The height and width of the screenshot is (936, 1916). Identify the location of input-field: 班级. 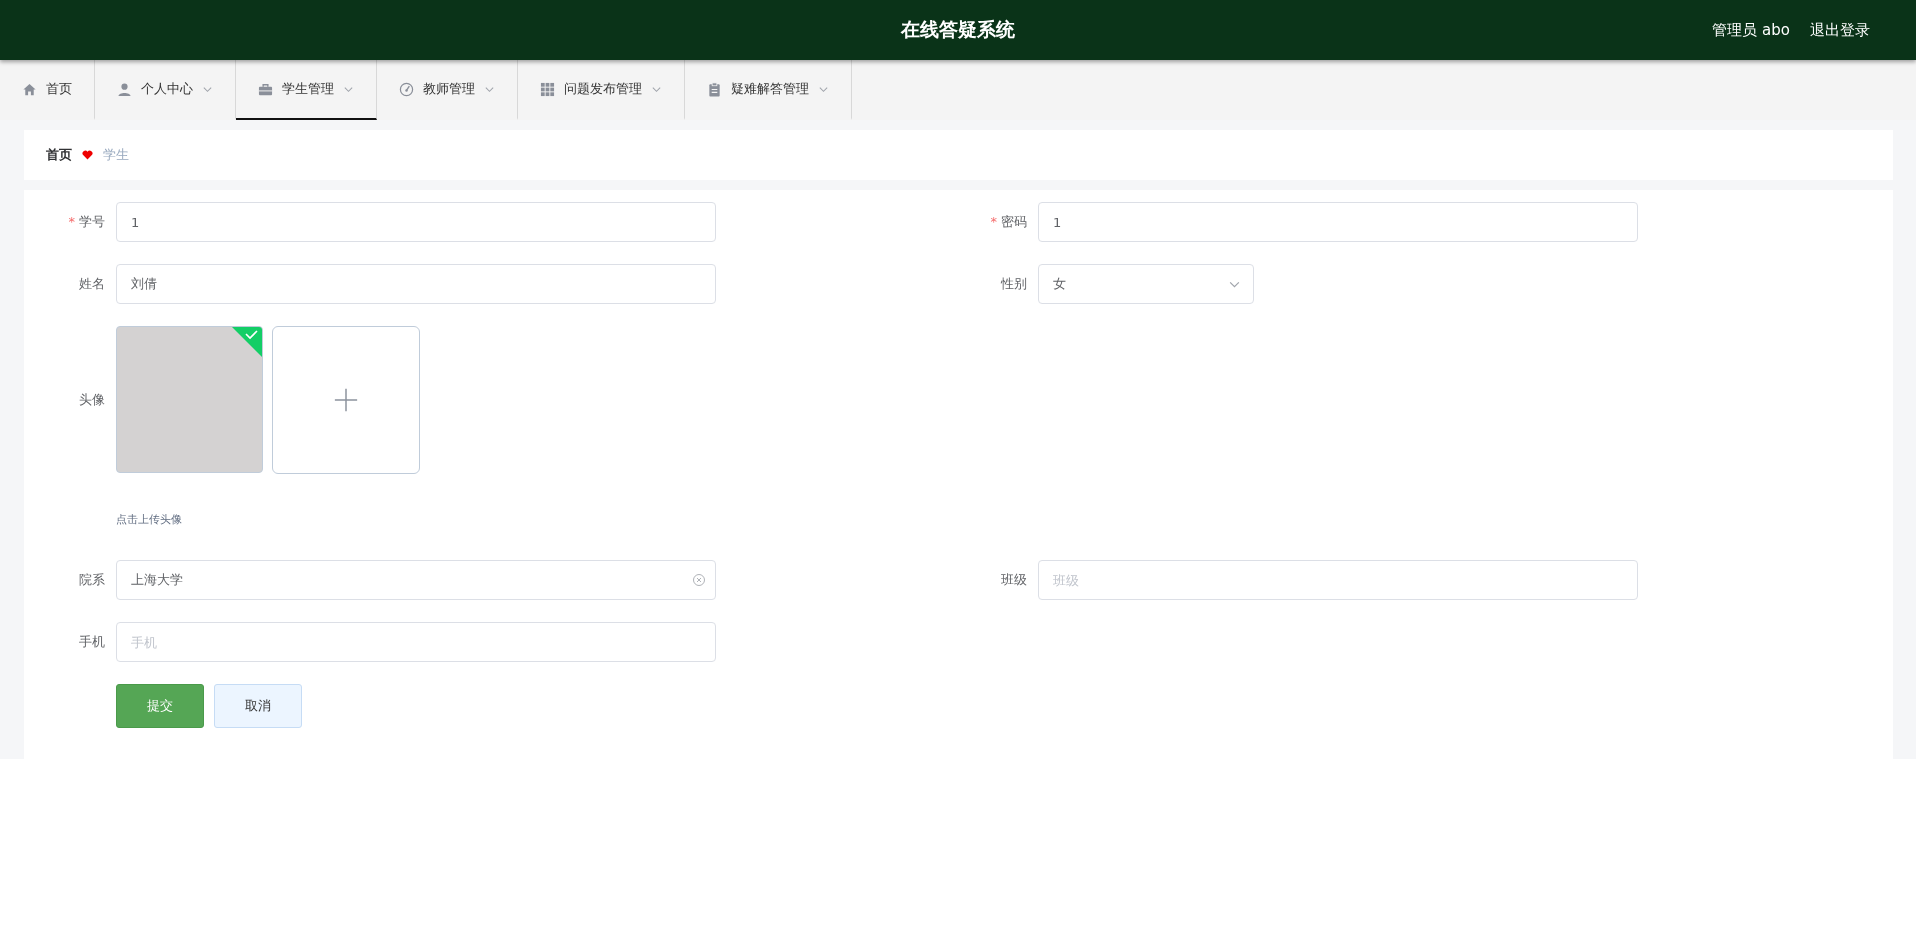
(1338, 580).